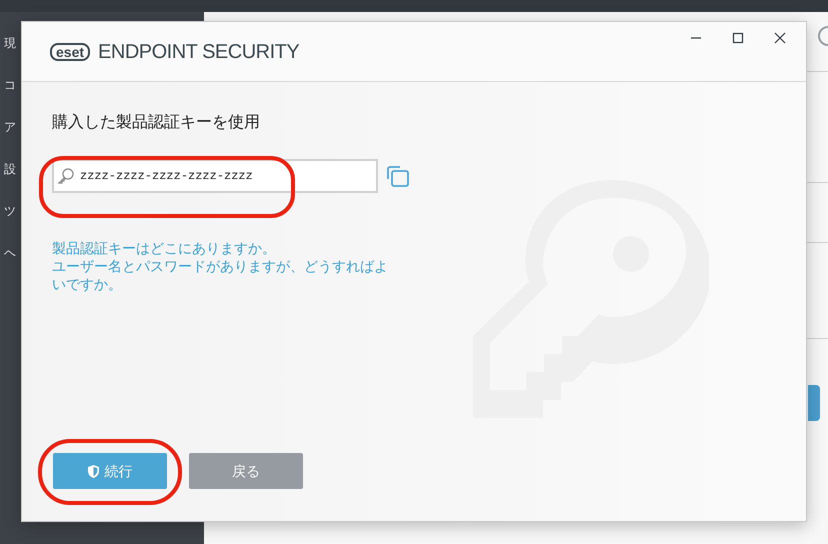 This screenshot has height=544, width=828. I want to click on heading: 購入した製品認証キーを使用, so click(156, 122).